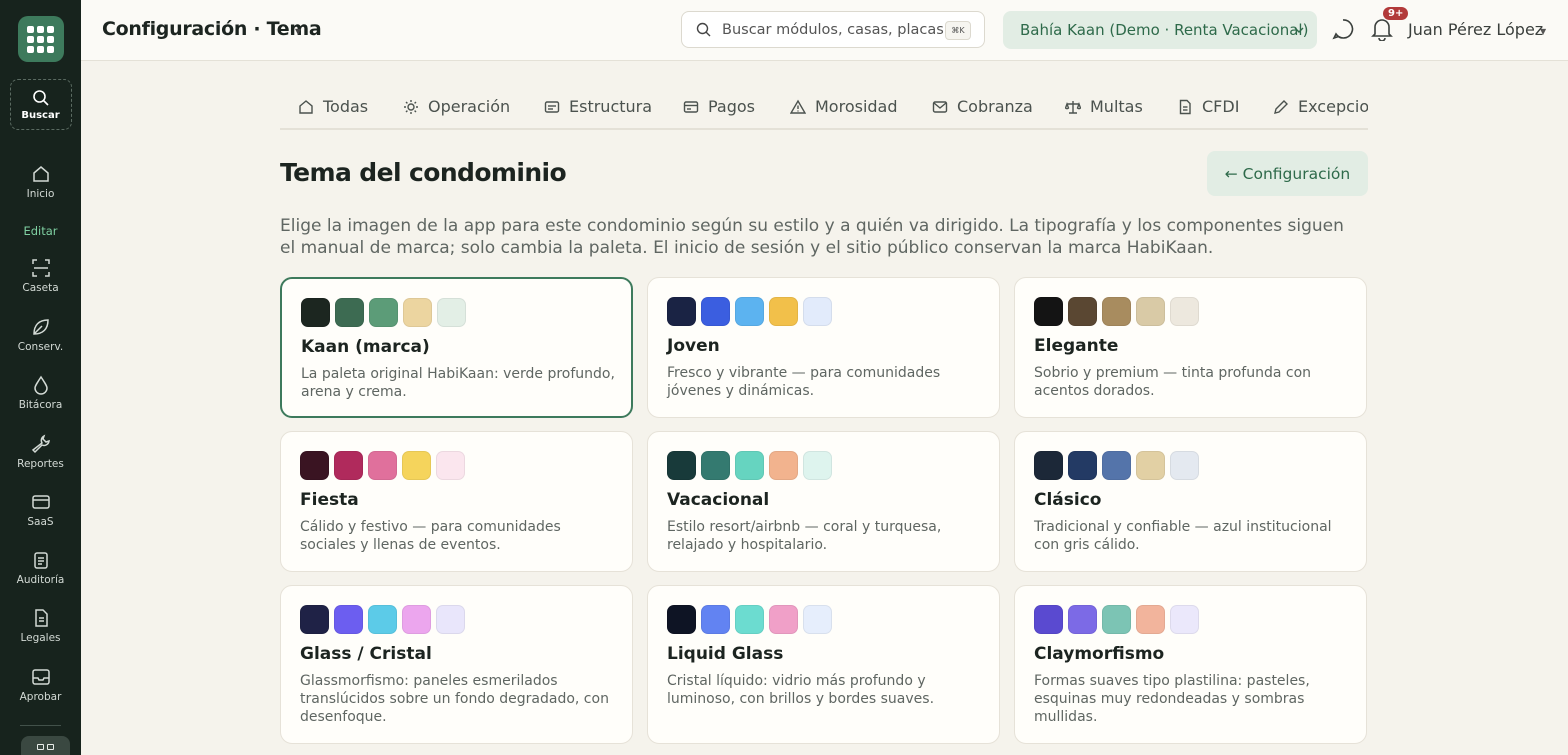  I want to click on theme-name: Glass / Cristal, so click(366, 654).